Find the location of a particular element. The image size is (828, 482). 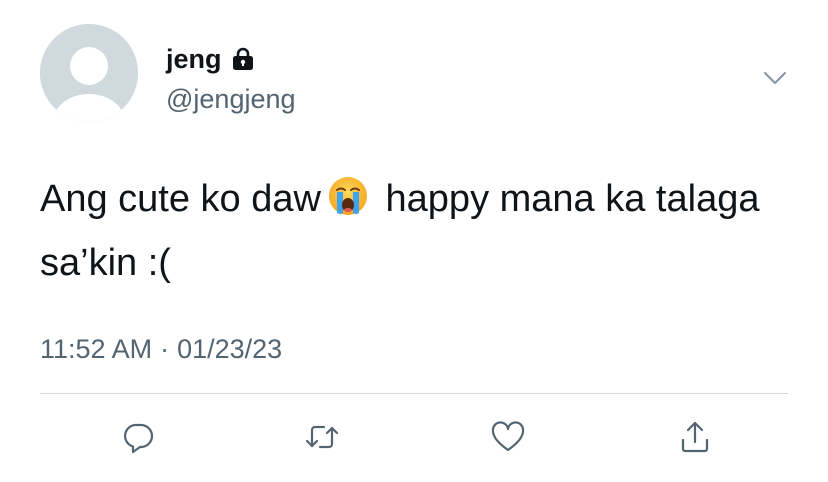

divider is located at coordinates (414, 393).